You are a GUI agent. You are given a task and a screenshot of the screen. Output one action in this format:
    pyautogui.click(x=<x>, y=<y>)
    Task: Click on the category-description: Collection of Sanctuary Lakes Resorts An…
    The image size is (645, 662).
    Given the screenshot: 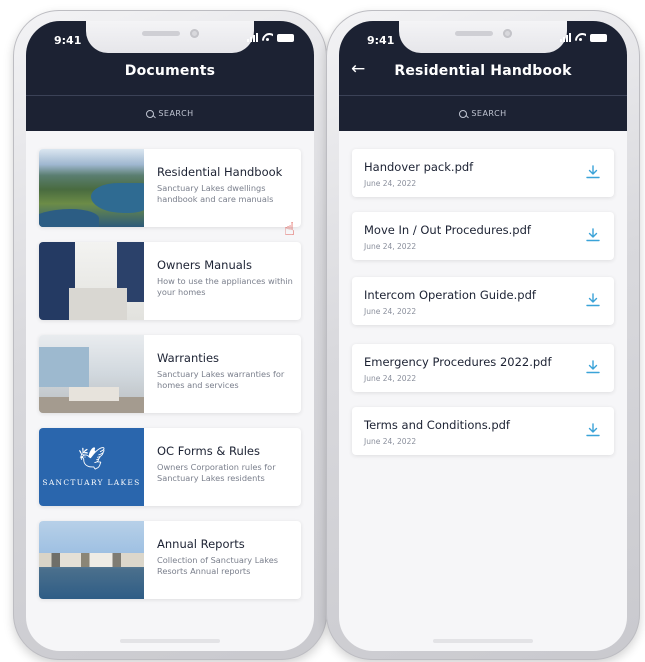 What is the action you would take?
    pyautogui.click(x=218, y=565)
    